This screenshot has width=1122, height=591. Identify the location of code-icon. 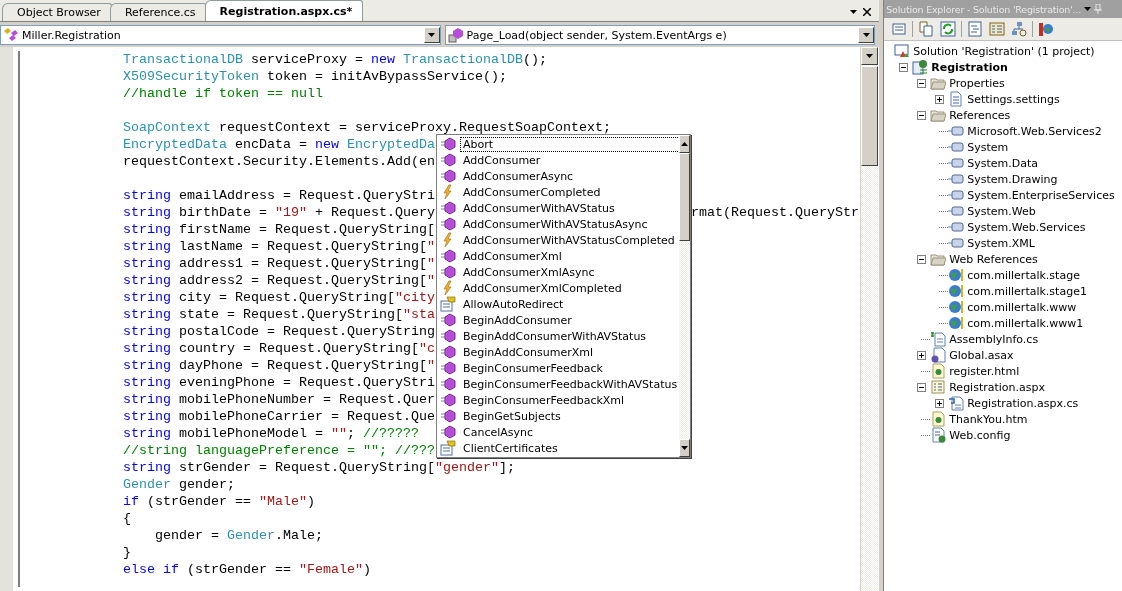
(975, 29).